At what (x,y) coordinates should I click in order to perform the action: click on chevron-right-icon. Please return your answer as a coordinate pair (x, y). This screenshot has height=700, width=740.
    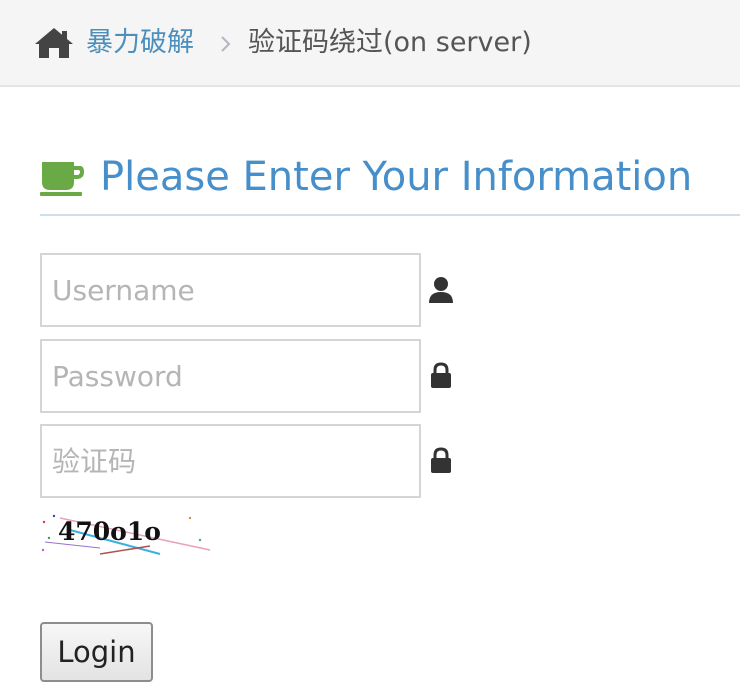
    Looking at the image, I should click on (226, 44).